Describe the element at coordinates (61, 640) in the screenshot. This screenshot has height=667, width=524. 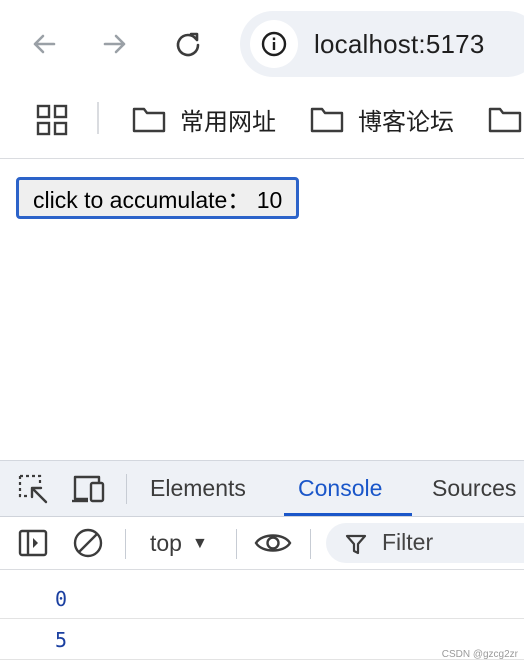
I see `console-log-value: 5` at that location.